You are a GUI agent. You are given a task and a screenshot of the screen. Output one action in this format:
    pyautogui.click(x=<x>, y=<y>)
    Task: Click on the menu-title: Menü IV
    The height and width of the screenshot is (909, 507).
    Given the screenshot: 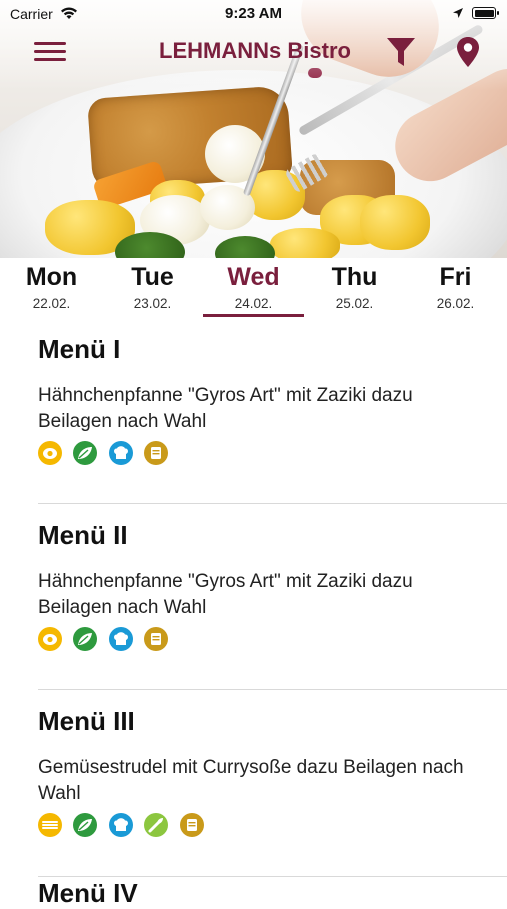 What is the action you would take?
    pyautogui.click(x=88, y=893)
    